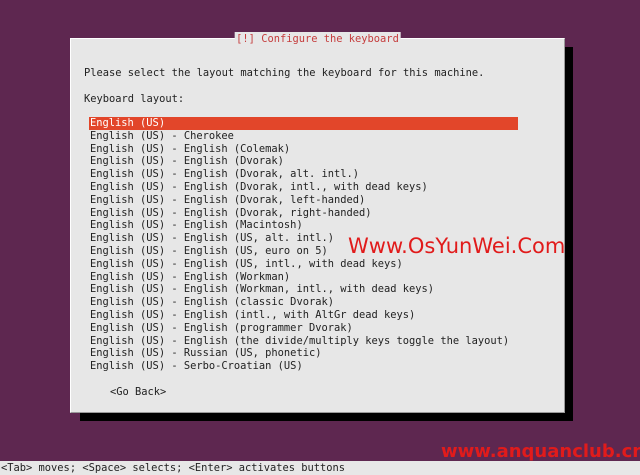 This screenshot has width=640, height=475. Describe the element at coordinates (304, 161) in the screenshot. I see `layout-option: English (US) - English (Dvorak)` at that location.